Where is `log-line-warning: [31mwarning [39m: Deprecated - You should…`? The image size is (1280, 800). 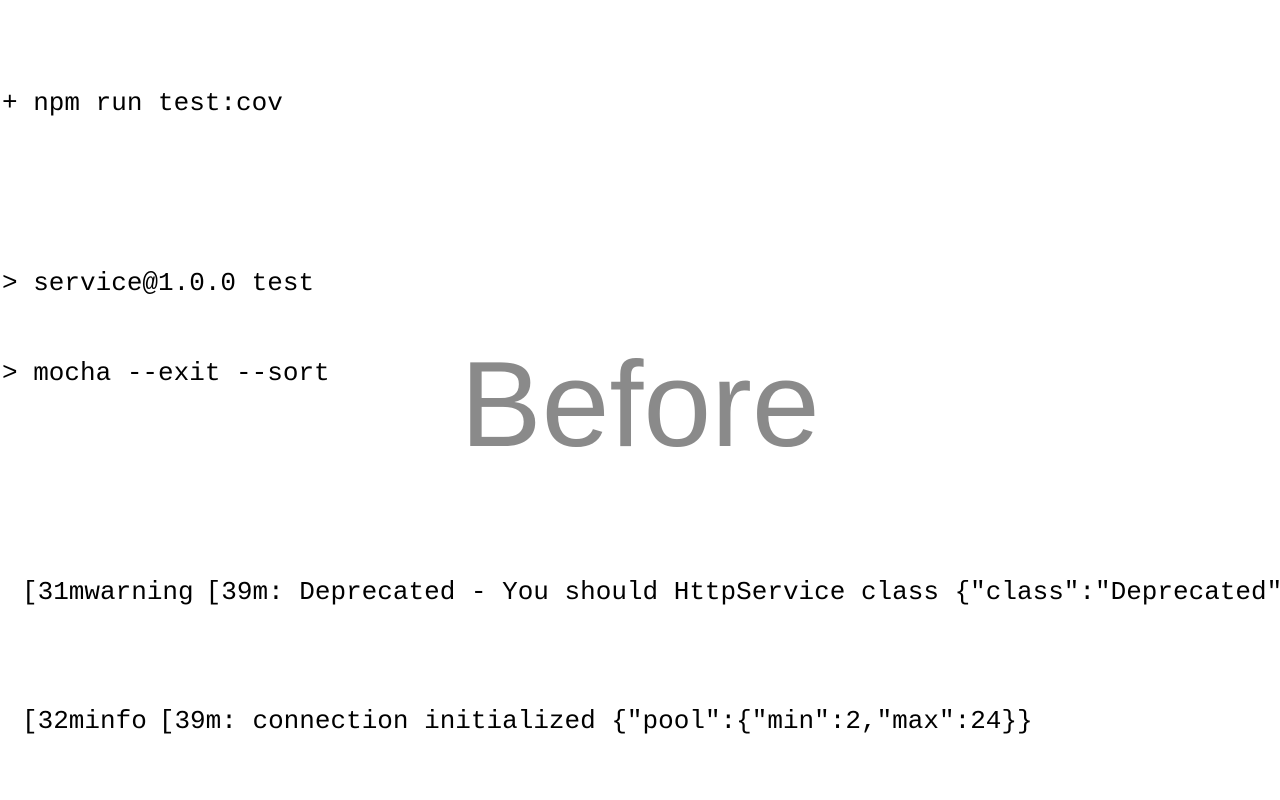 log-line-warning: [31mwarning [39m: Deprecated - You should… is located at coordinates (641, 592).